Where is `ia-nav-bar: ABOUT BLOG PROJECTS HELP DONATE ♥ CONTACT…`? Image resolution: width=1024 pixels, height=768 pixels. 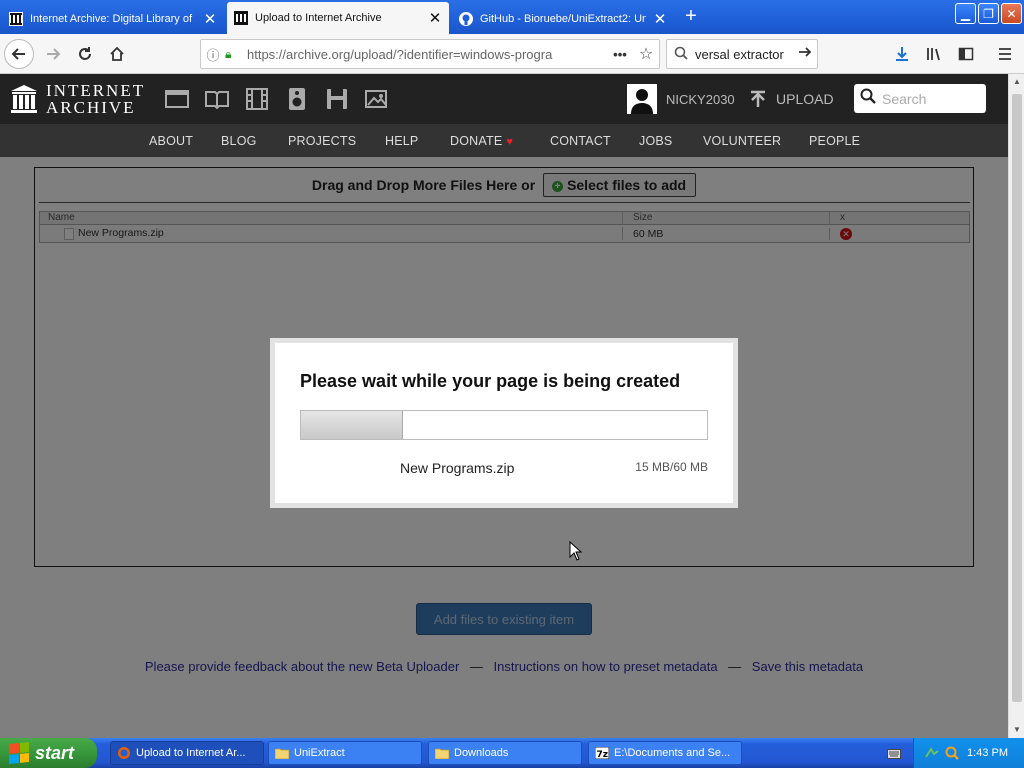 ia-nav-bar: ABOUT BLOG PROJECTS HELP DONATE ♥ CONTACT… is located at coordinates (504, 140).